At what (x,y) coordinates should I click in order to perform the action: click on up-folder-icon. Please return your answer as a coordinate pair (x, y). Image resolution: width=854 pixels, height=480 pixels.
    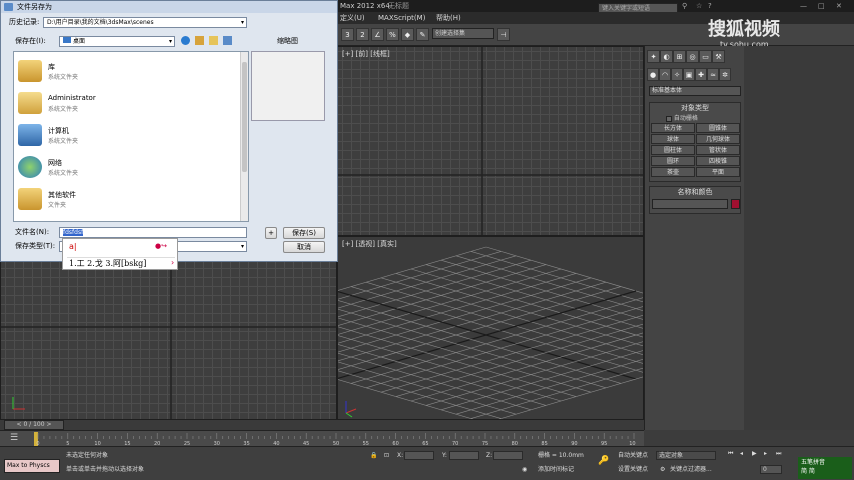
    Looking at the image, I should click on (199, 40).